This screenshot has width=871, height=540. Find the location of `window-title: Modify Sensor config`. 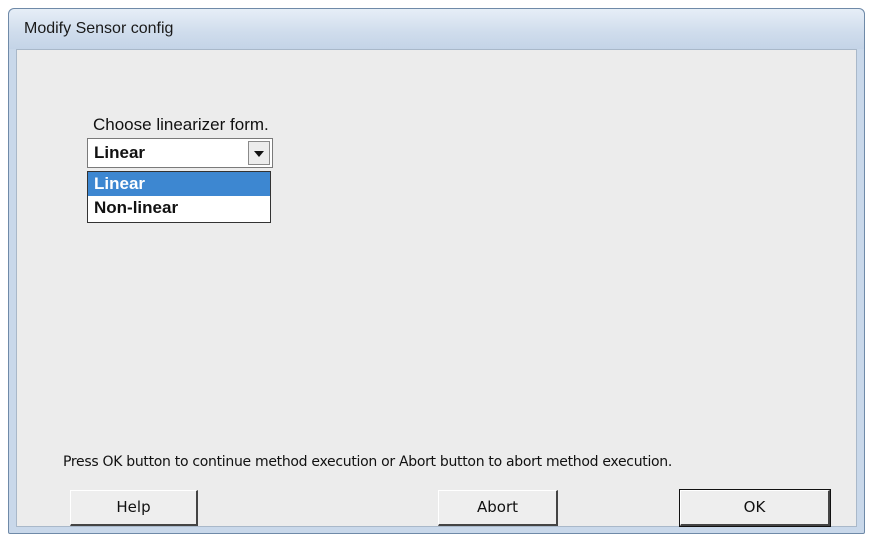

window-title: Modify Sensor config is located at coordinates (99, 28).